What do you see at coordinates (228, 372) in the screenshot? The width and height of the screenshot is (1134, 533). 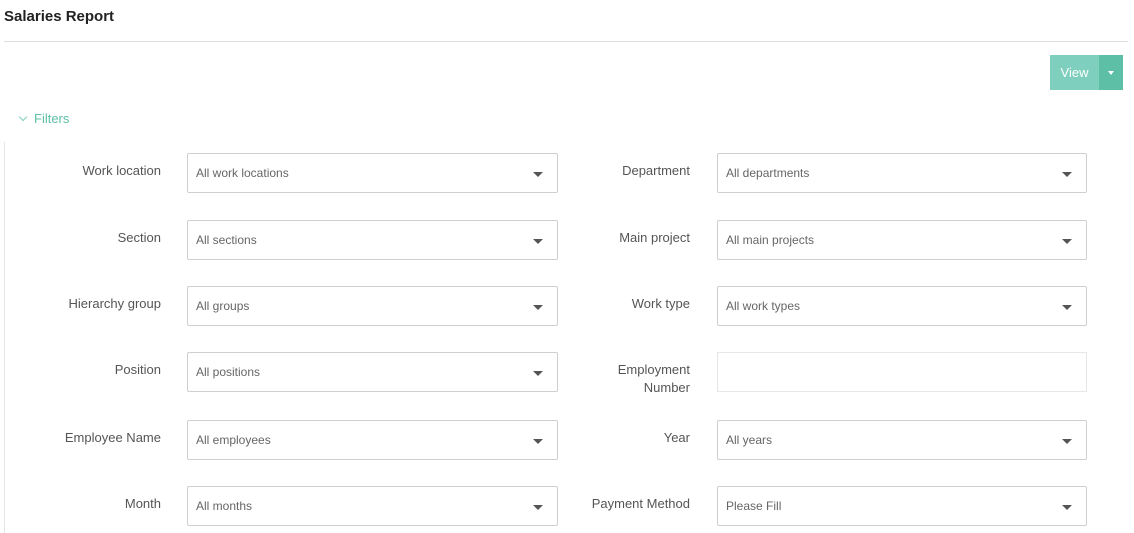 I see `position-value: All positions` at bounding box center [228, 372].